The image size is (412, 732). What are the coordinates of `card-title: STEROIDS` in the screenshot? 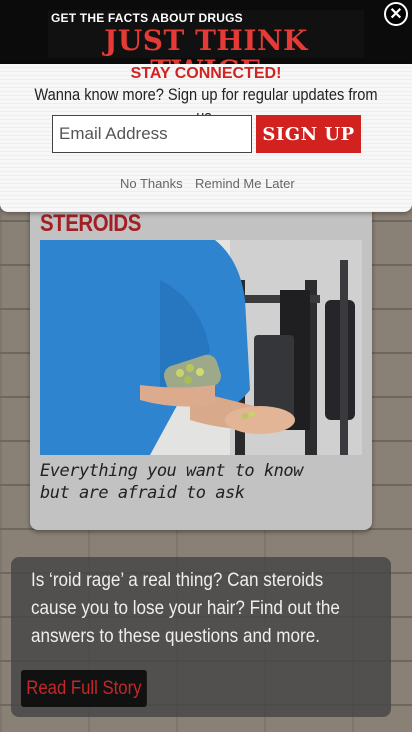 It's located at (90, 223).